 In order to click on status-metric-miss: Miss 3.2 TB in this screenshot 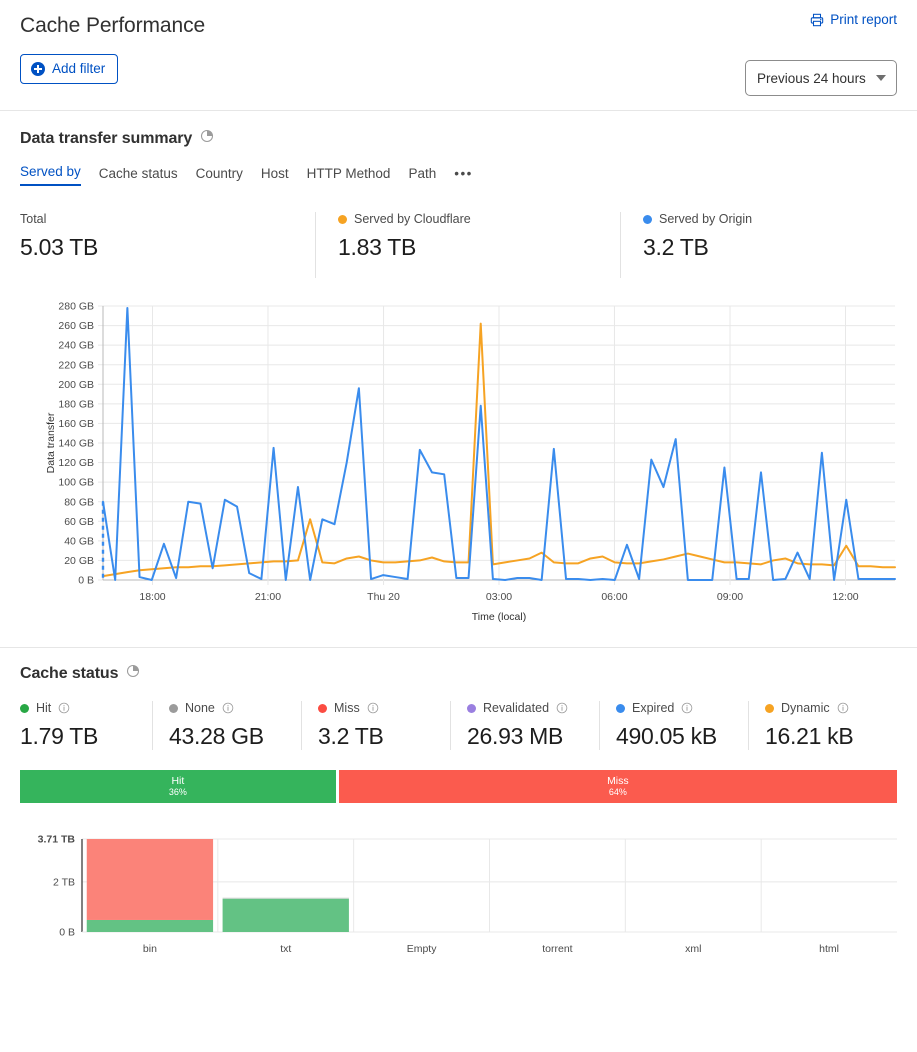, I will do `click(375, 725)`.